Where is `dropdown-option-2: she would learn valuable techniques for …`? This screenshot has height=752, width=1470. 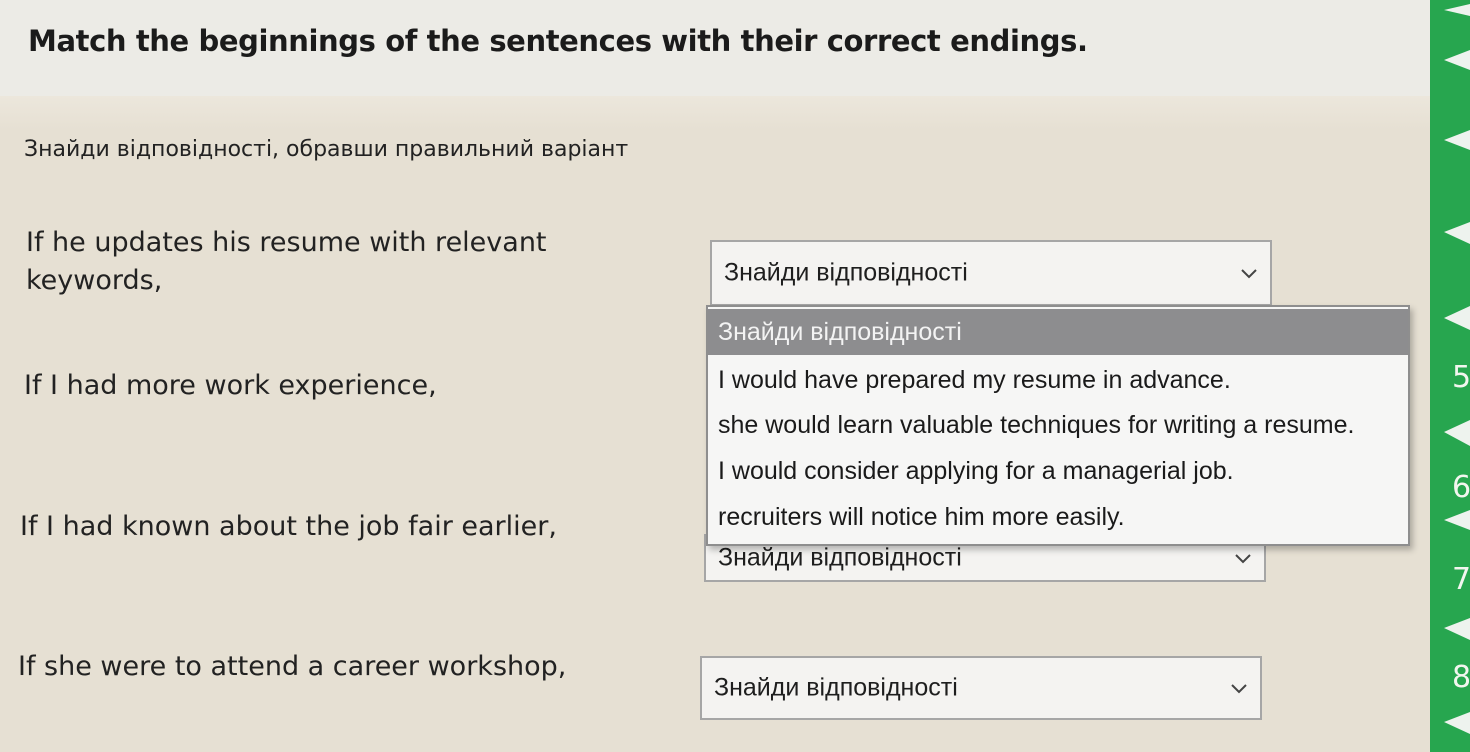 dropdown-option-2: she would learn valuable techniques for … is located at coordinates (1058, 425).